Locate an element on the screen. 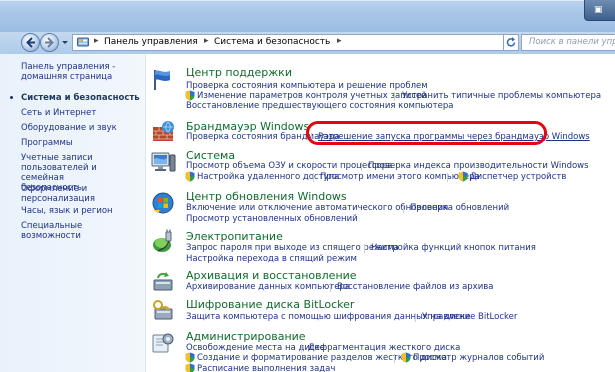 The image size is (615, 372). sidebar-item-line: Оформление и is located at coordinates (54, 189).